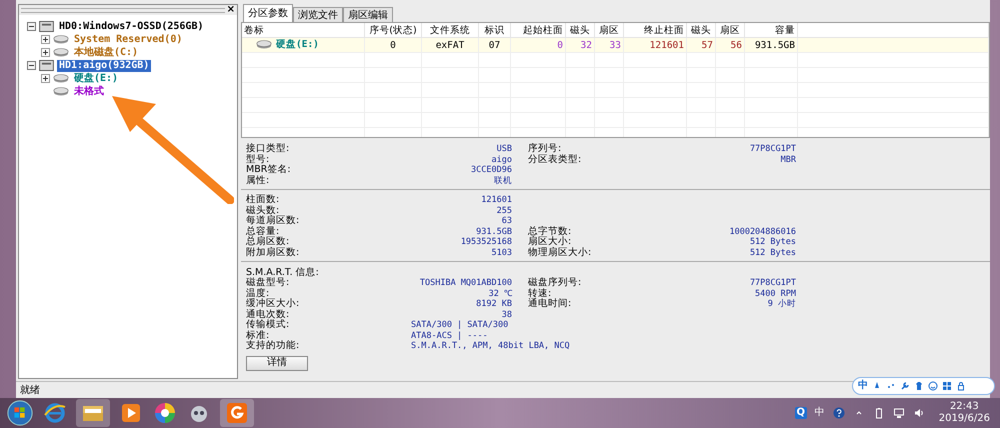  I want to click on field-label: 转速:, so click(539, 293).